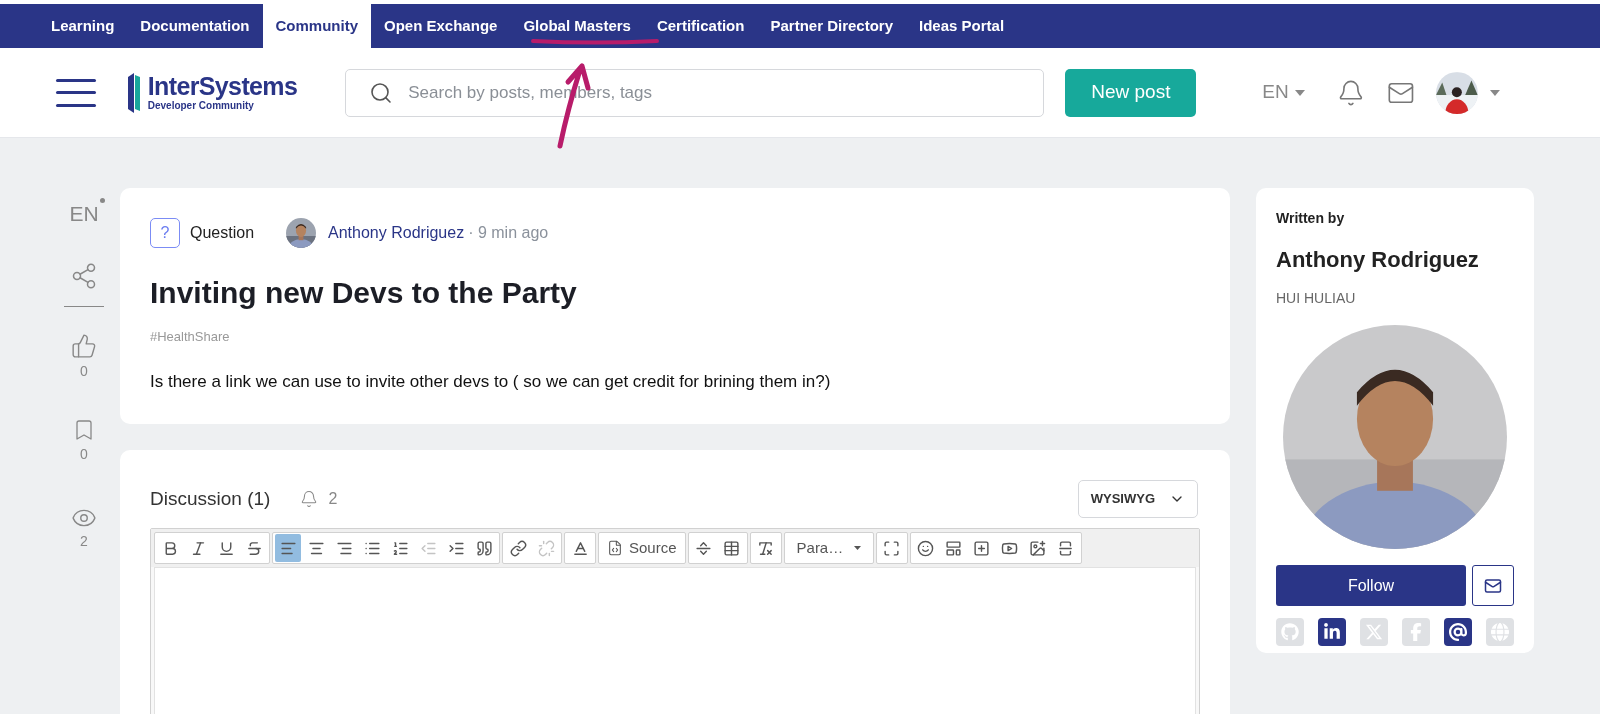  I want to click on source-button: Source, so click(642, 548).